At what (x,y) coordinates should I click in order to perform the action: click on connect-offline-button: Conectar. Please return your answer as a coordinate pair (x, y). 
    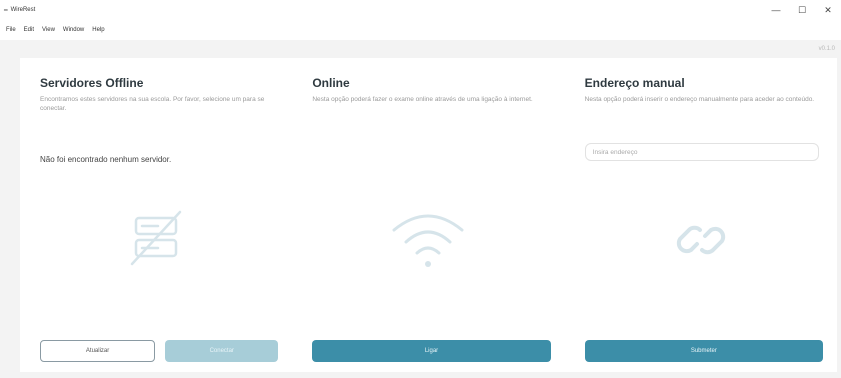
    Looking at the image, I should click on (222, 351).